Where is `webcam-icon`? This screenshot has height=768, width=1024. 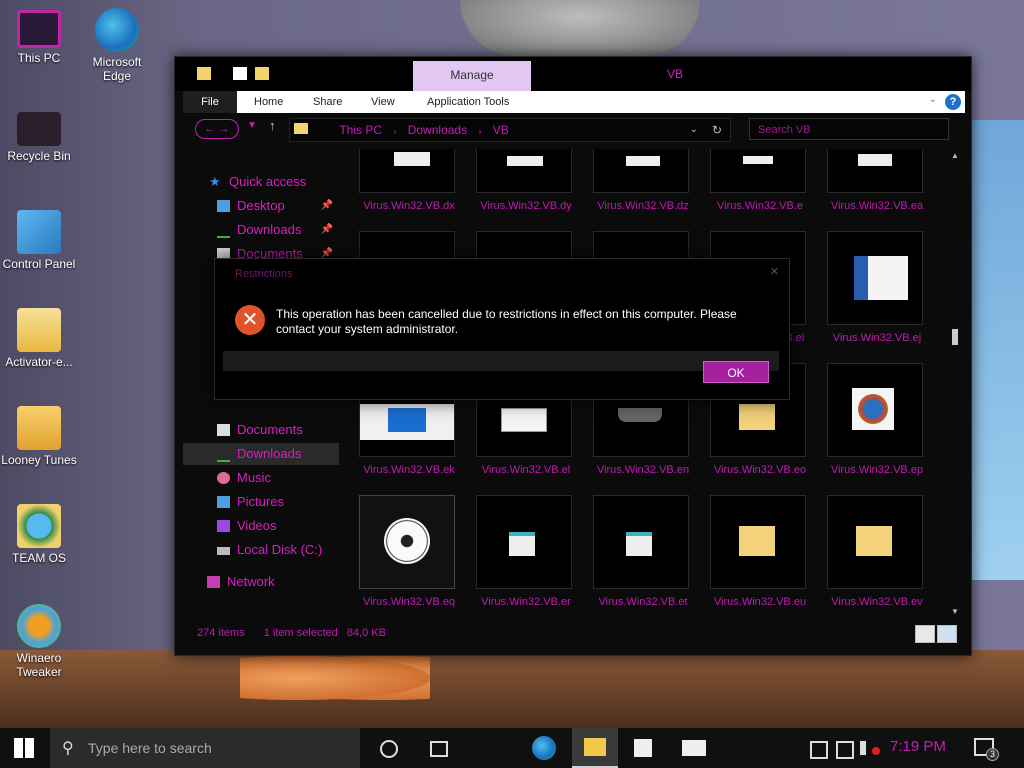 webcam-icon is located at coordinates (819, 750).